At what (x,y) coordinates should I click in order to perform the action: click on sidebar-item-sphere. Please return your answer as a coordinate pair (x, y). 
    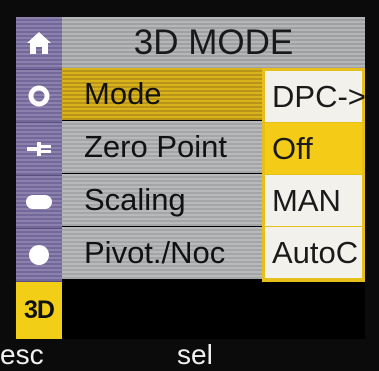
    Looking at the image, I should click on (39, 255).